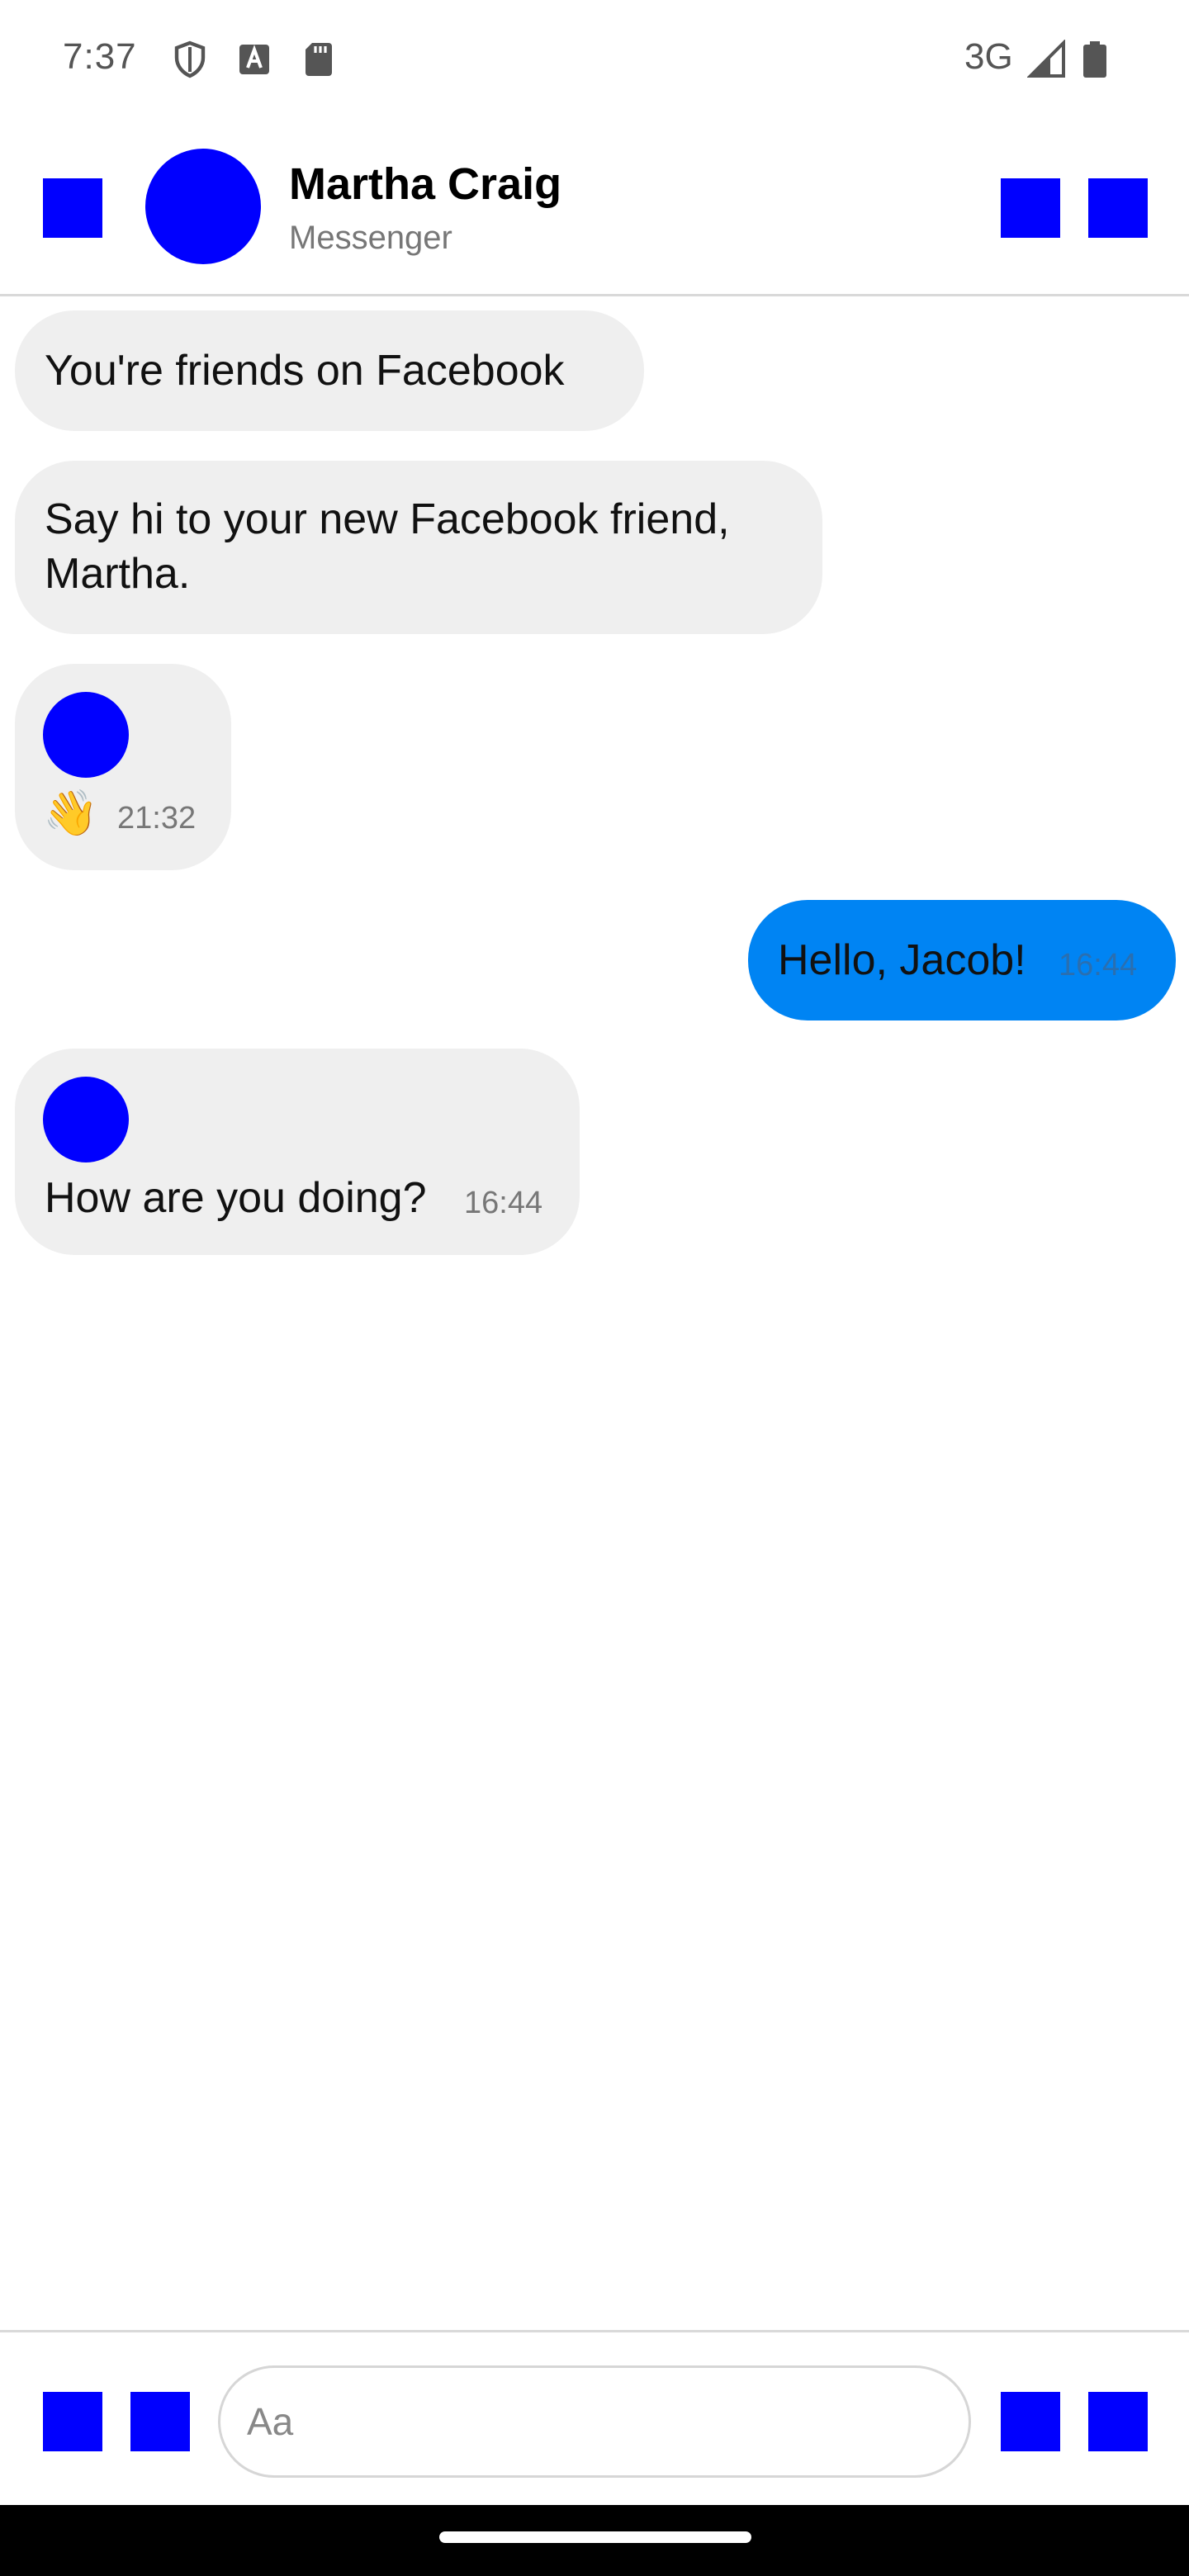  Describe the element at coordinates (72, 208) in the screenshot. I see `back-button` at that location.